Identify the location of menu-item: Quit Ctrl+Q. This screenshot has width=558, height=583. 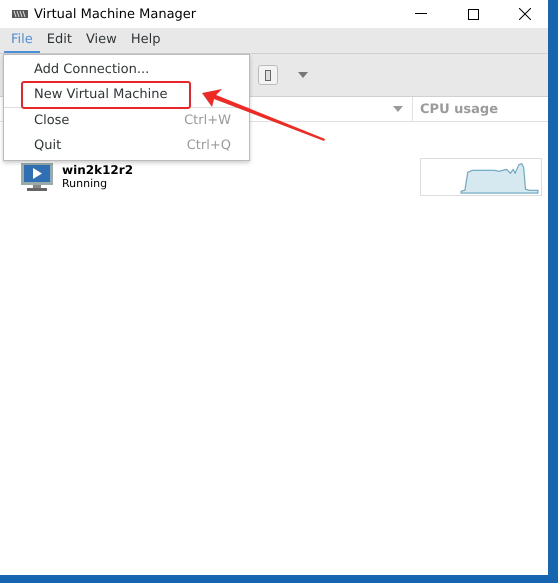
(126, 145).